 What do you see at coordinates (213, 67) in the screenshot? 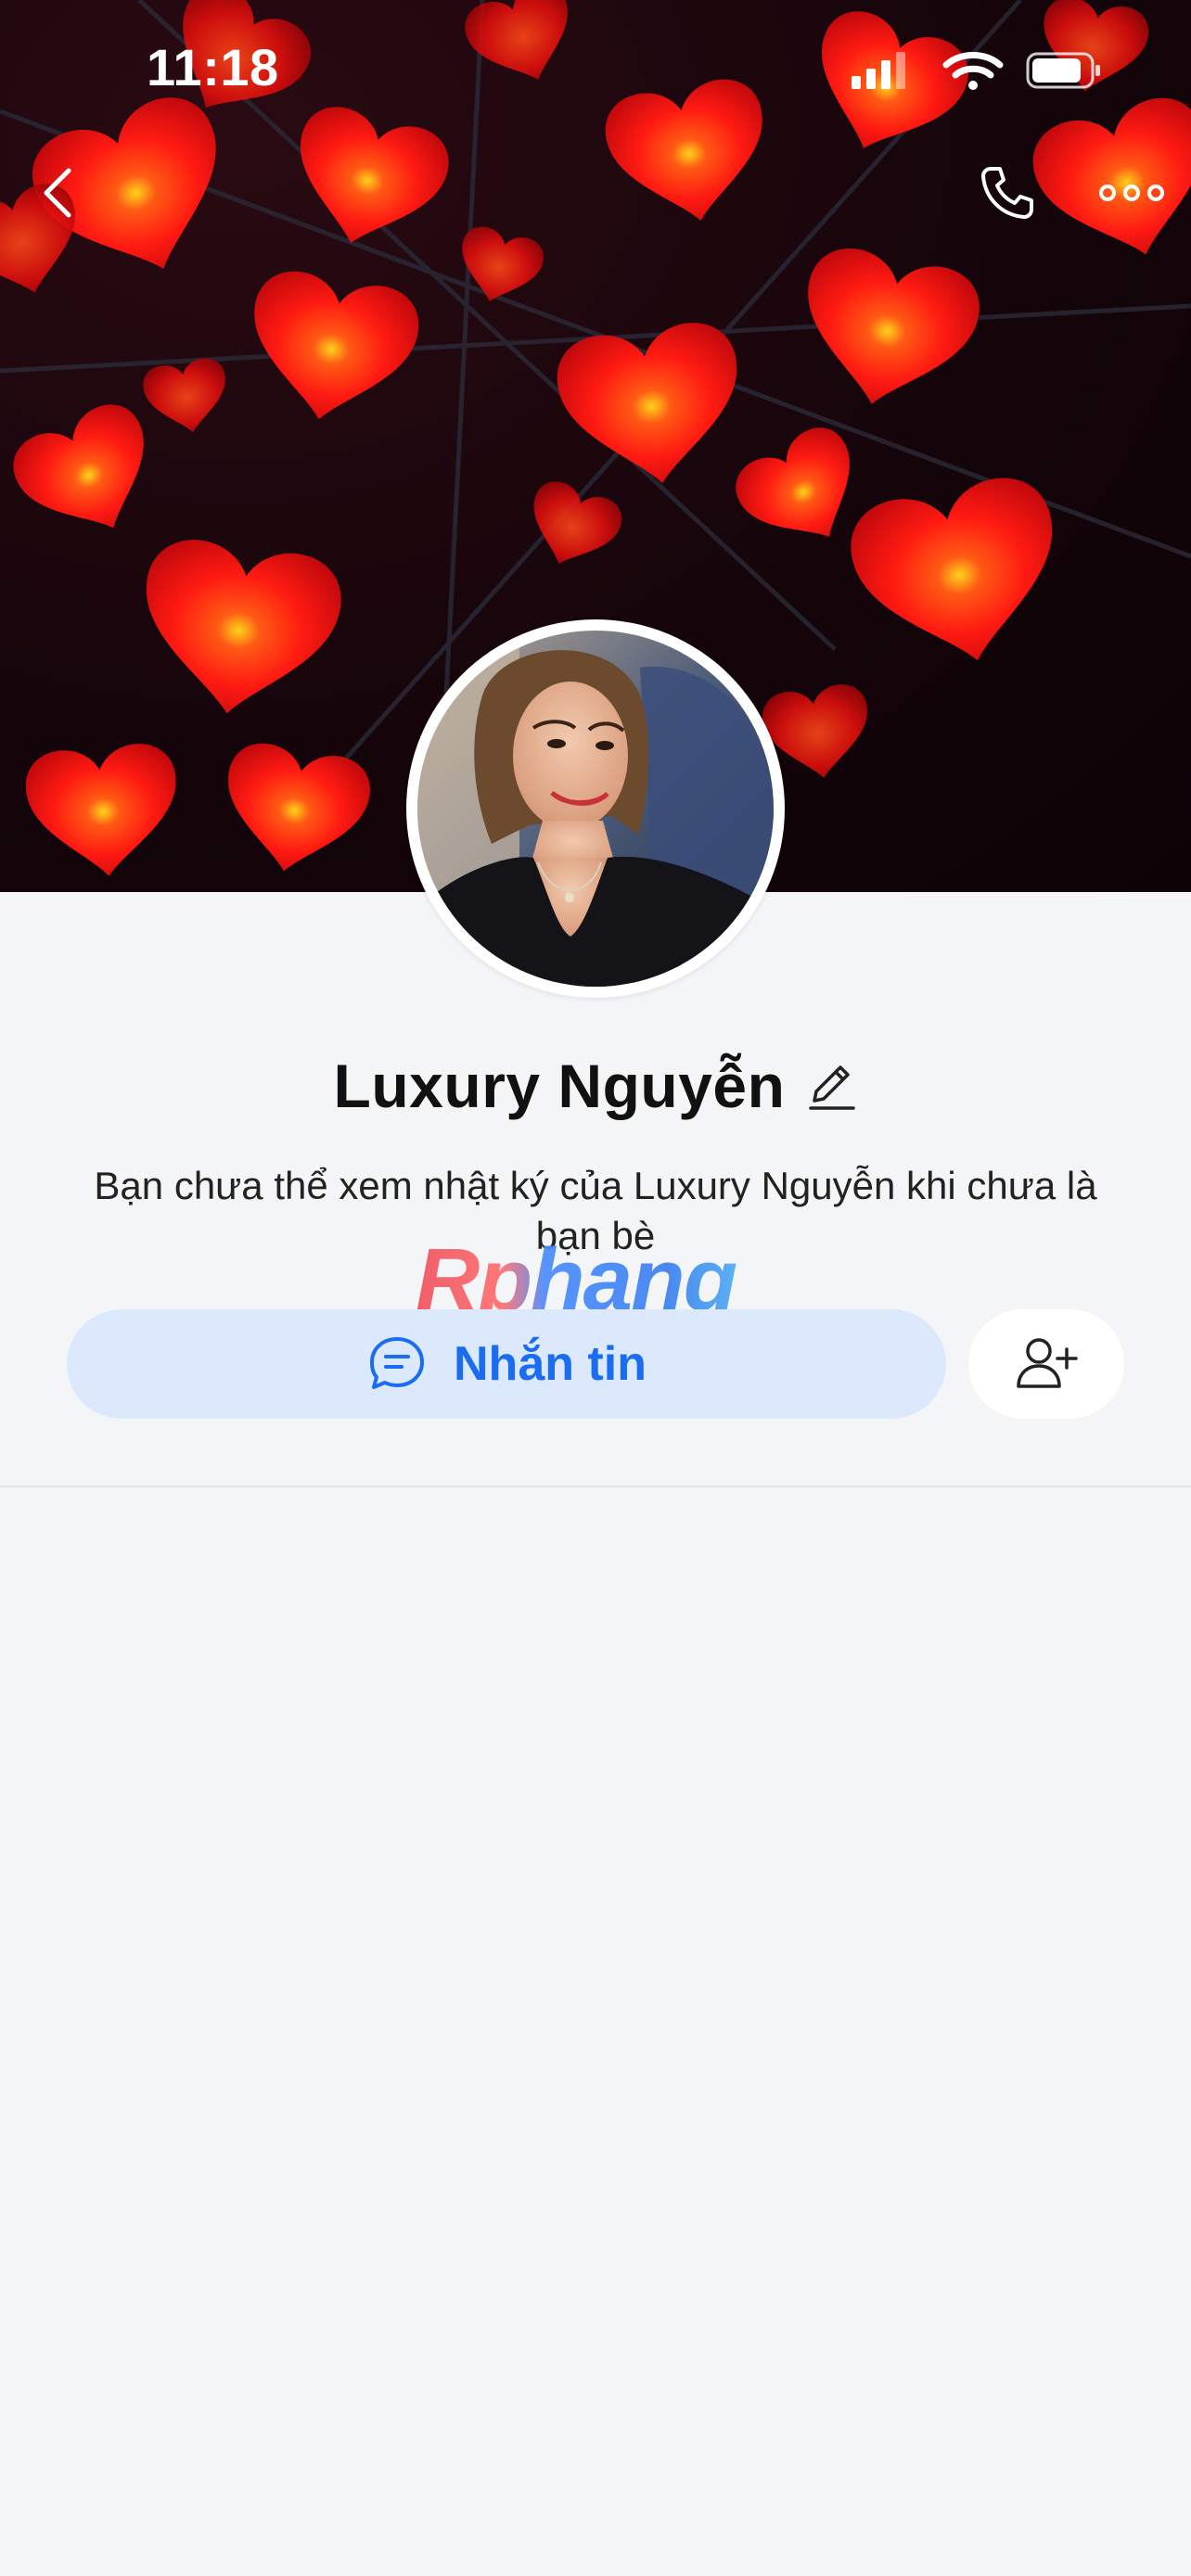
I see `status-time: 11:18` at bounding box center [213, 67].